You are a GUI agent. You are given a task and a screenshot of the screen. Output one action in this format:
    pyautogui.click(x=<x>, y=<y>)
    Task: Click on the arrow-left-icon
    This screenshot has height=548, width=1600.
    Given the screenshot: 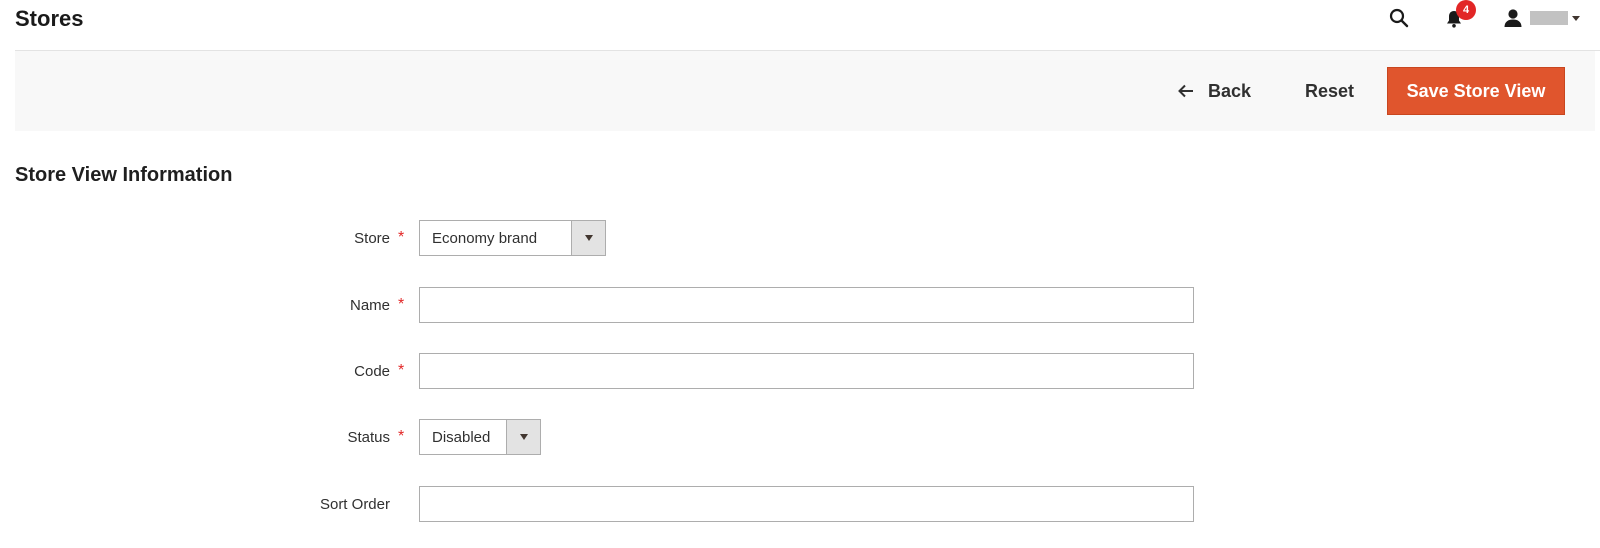 What is the action you would take?
    pyautogui.click(x=1186, y=91)
    